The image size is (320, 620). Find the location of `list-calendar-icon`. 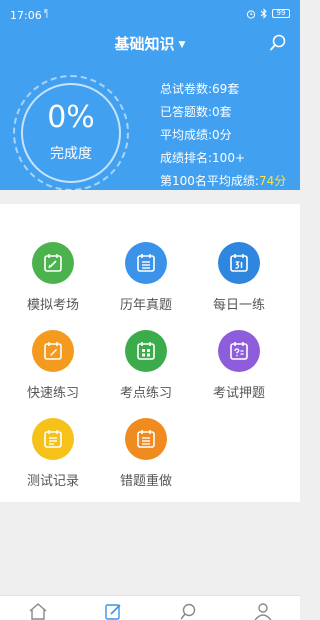

list-calendar-icon is located at coordinates (146, 263).